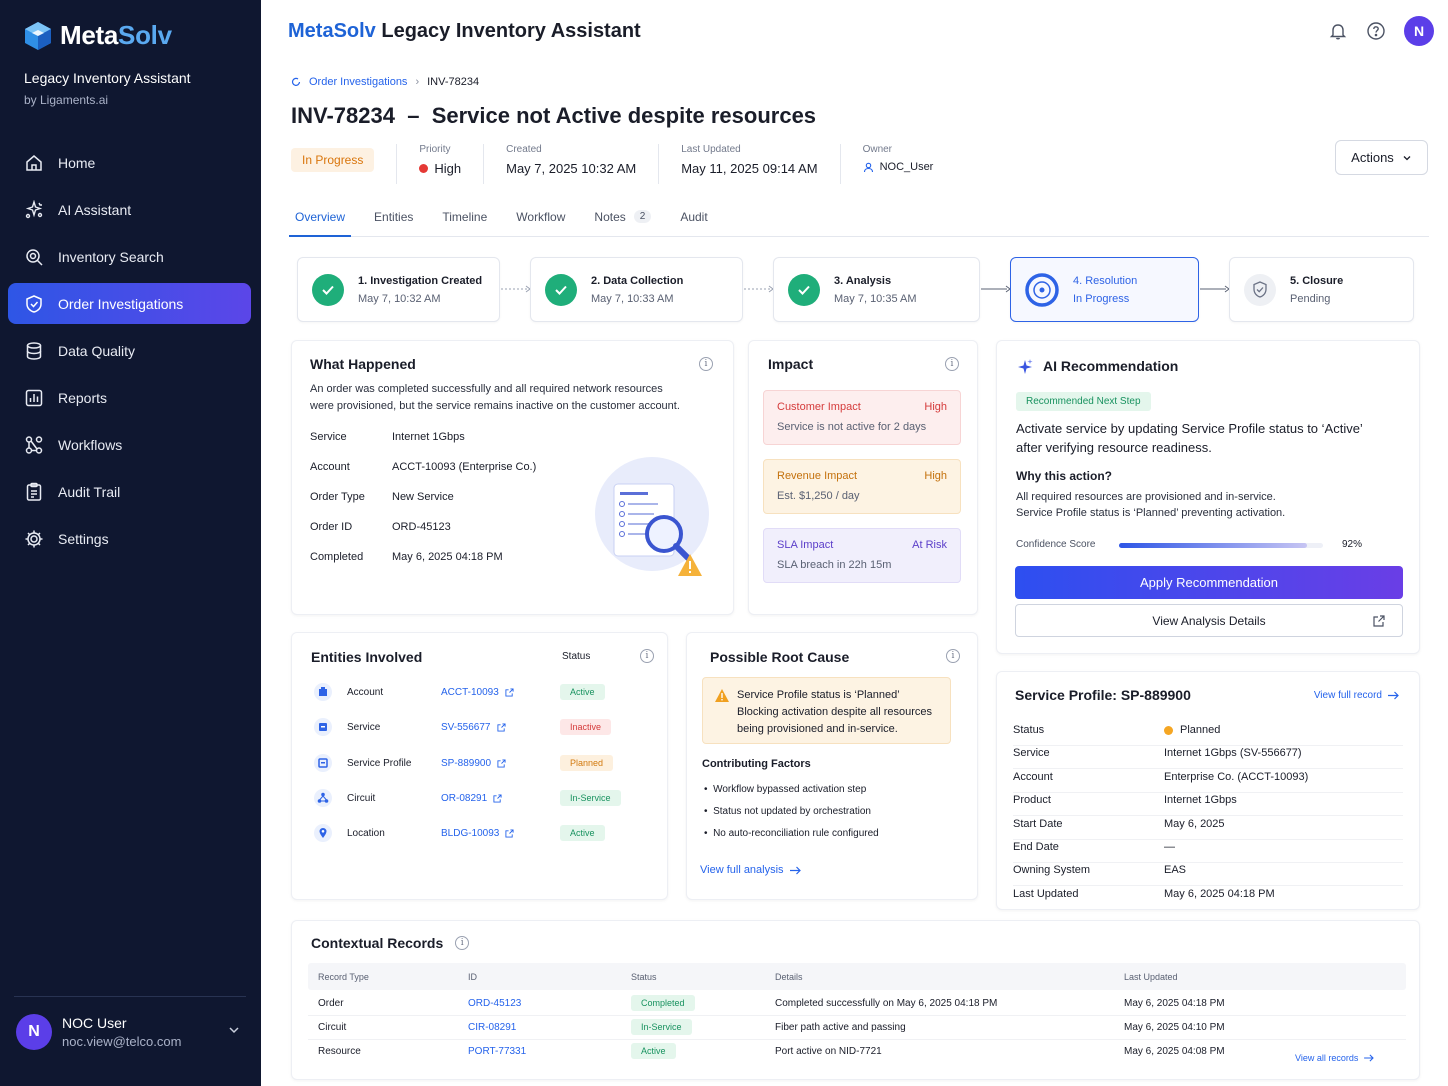 Image resolution: width=1448 pixels, height=1086 pixels. What do you see at coordinates (750, 870) in the screenshot?
I see `view-full-analysis-link: View full analysis` at bounding box center [750, 870].